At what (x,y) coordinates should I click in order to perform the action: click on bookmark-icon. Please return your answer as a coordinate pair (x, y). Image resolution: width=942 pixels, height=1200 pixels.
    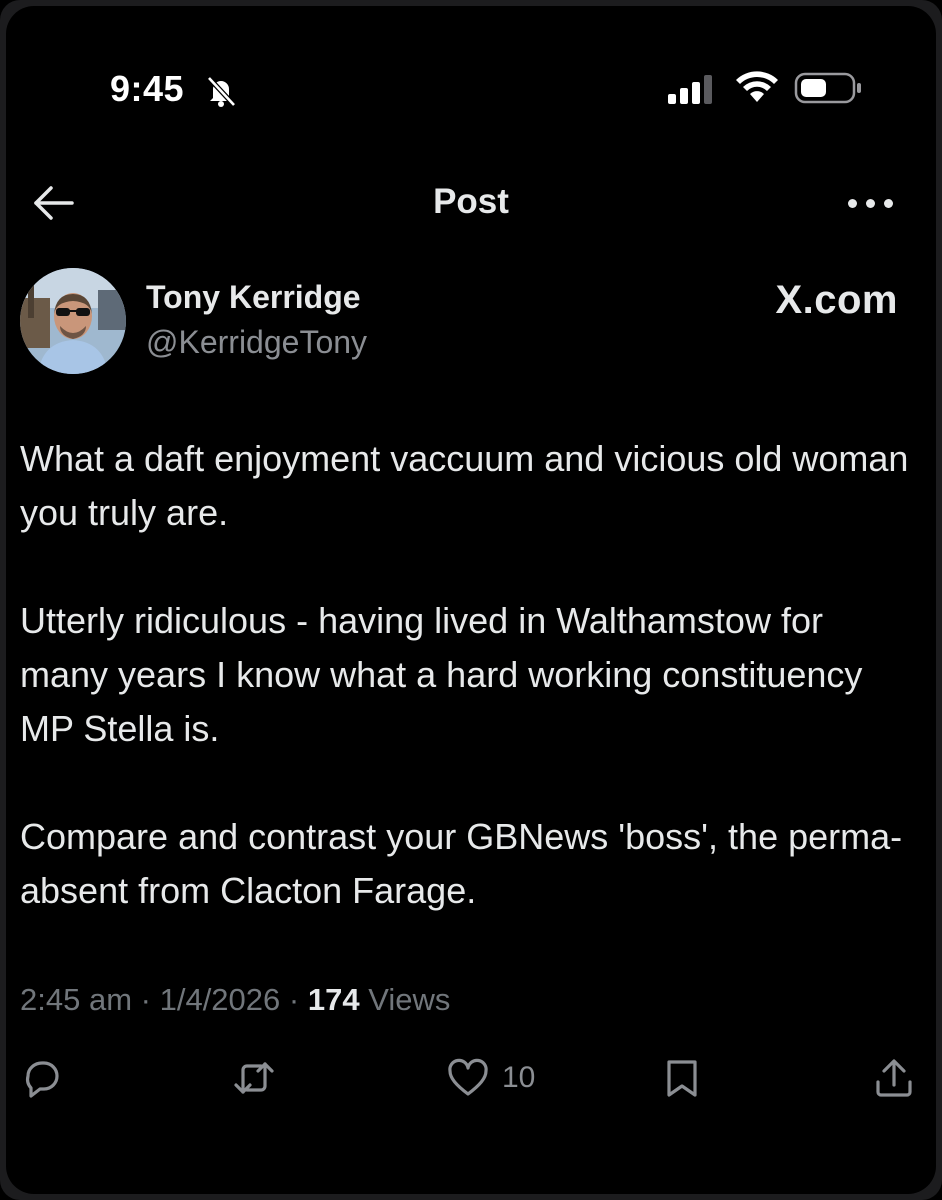
    Looking at the image, I should click on (682, 1078).